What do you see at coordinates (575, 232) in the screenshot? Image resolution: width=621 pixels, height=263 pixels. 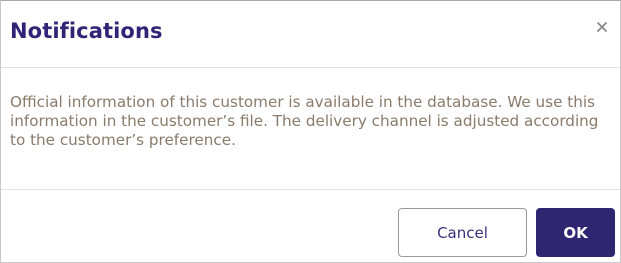 I see `ok-button: OK` at bounding box center [575, 232].